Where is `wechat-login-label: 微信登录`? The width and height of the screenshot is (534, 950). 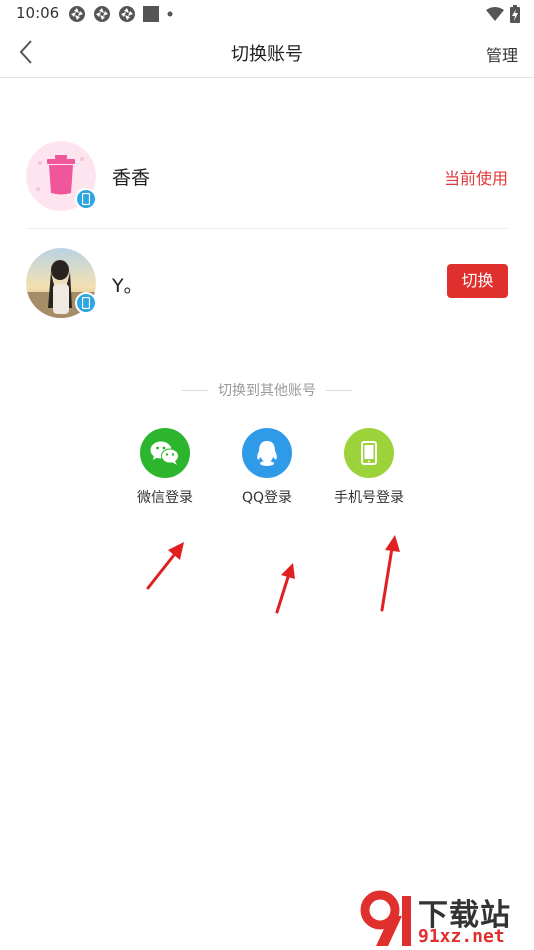 wechat-login-label: 微信登录 is located at coordinates (165, 498).